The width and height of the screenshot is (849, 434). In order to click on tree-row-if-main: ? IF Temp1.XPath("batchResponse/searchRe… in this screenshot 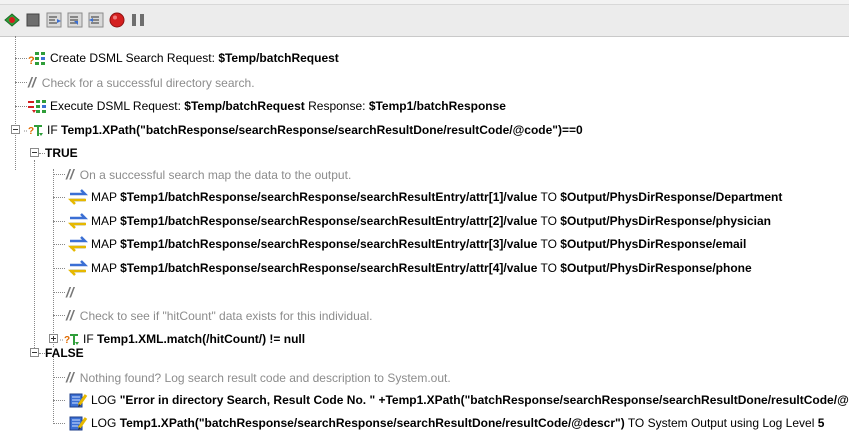, I will do `click(303, 130)`.